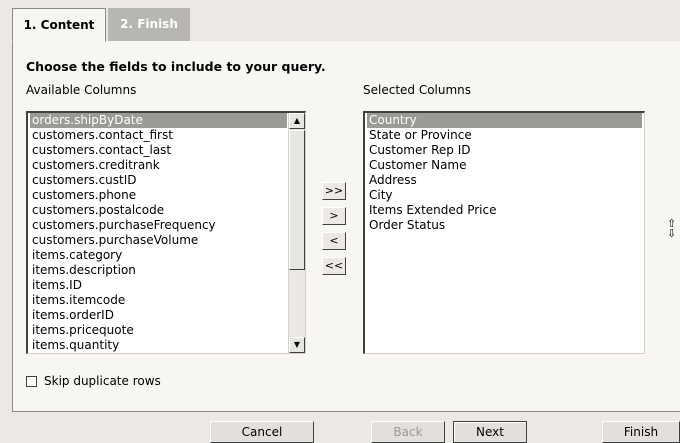 This screenshot has width=680, height=443. Describe the element at coordinates (504, 120) in the screenshot. I see `list-item: Country` at that location.